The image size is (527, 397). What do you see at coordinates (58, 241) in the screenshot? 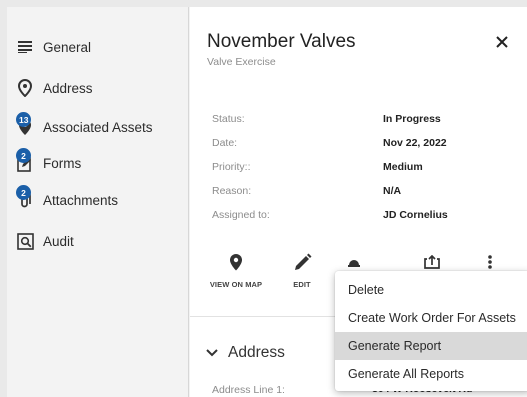
I see `sidebar-item-label: Audit` at bounding box center [58, 241].